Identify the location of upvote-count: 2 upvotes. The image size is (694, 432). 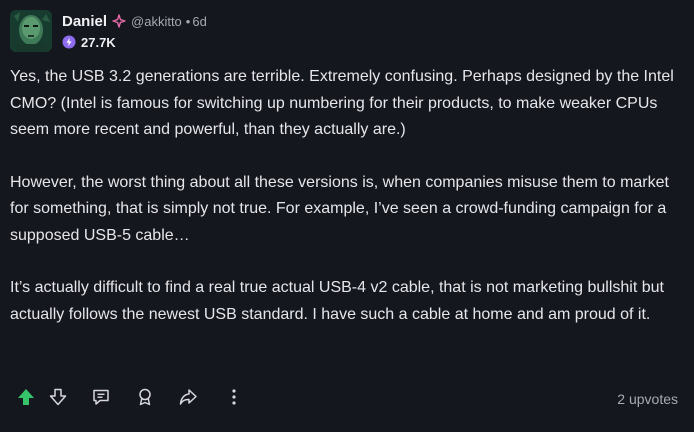
(647, 399).